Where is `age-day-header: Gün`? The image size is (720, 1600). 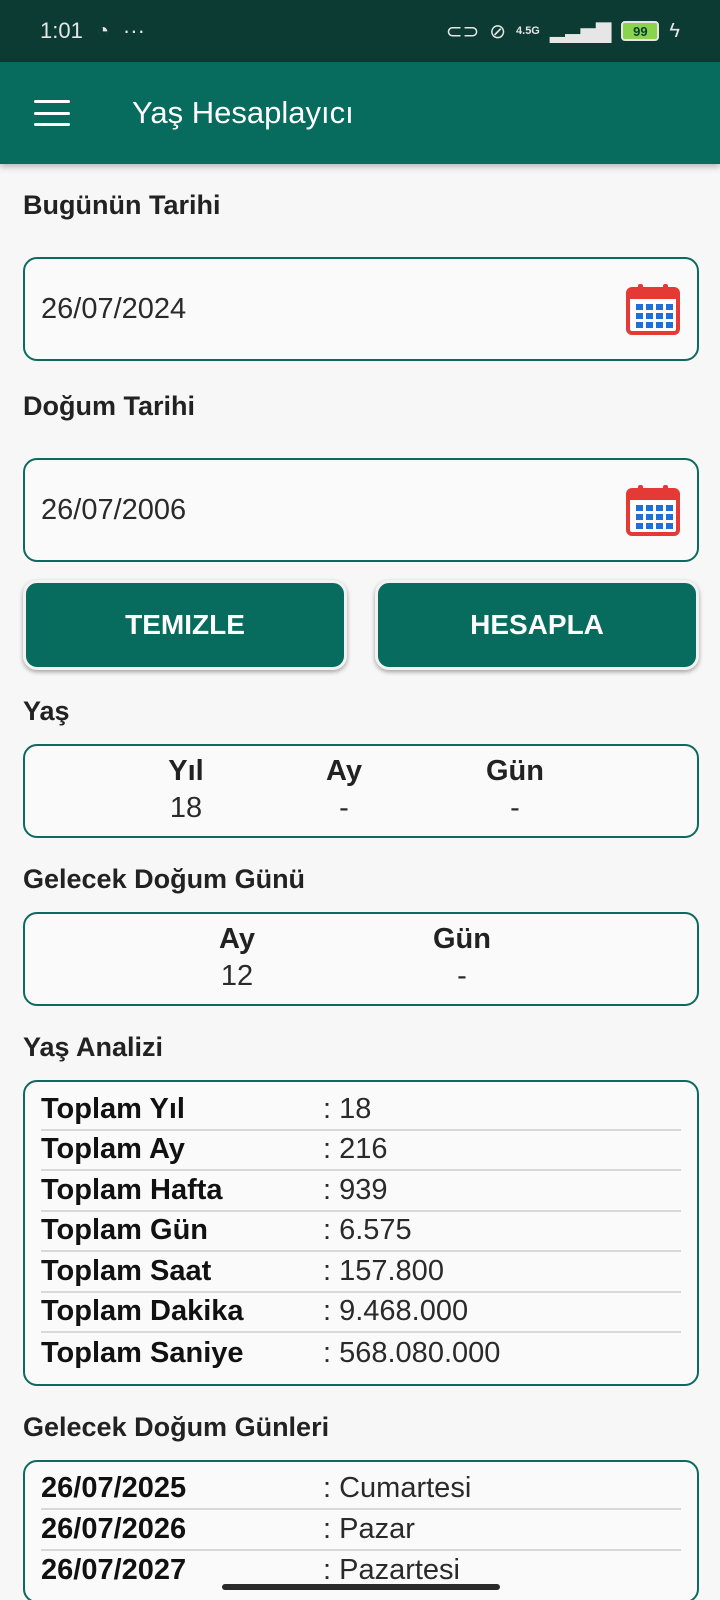 age-day-header: Gün is located at coordinates (515, 771).